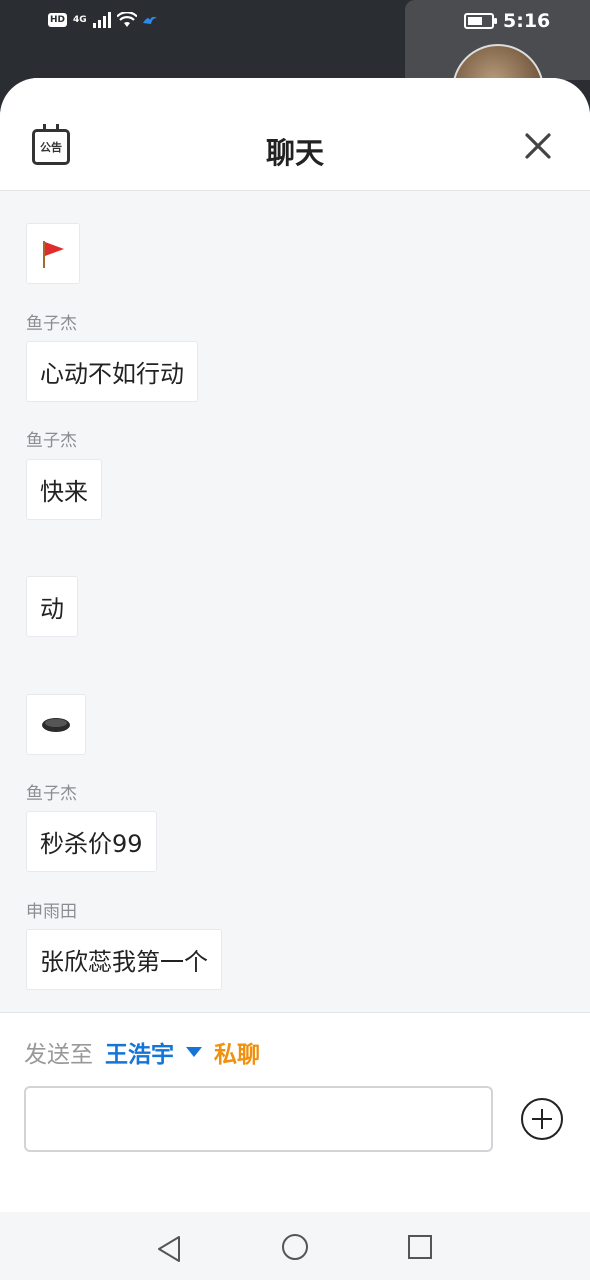 This screenshot has width=590, height=1280. I want to click on flag-icon, so click(53, 254).